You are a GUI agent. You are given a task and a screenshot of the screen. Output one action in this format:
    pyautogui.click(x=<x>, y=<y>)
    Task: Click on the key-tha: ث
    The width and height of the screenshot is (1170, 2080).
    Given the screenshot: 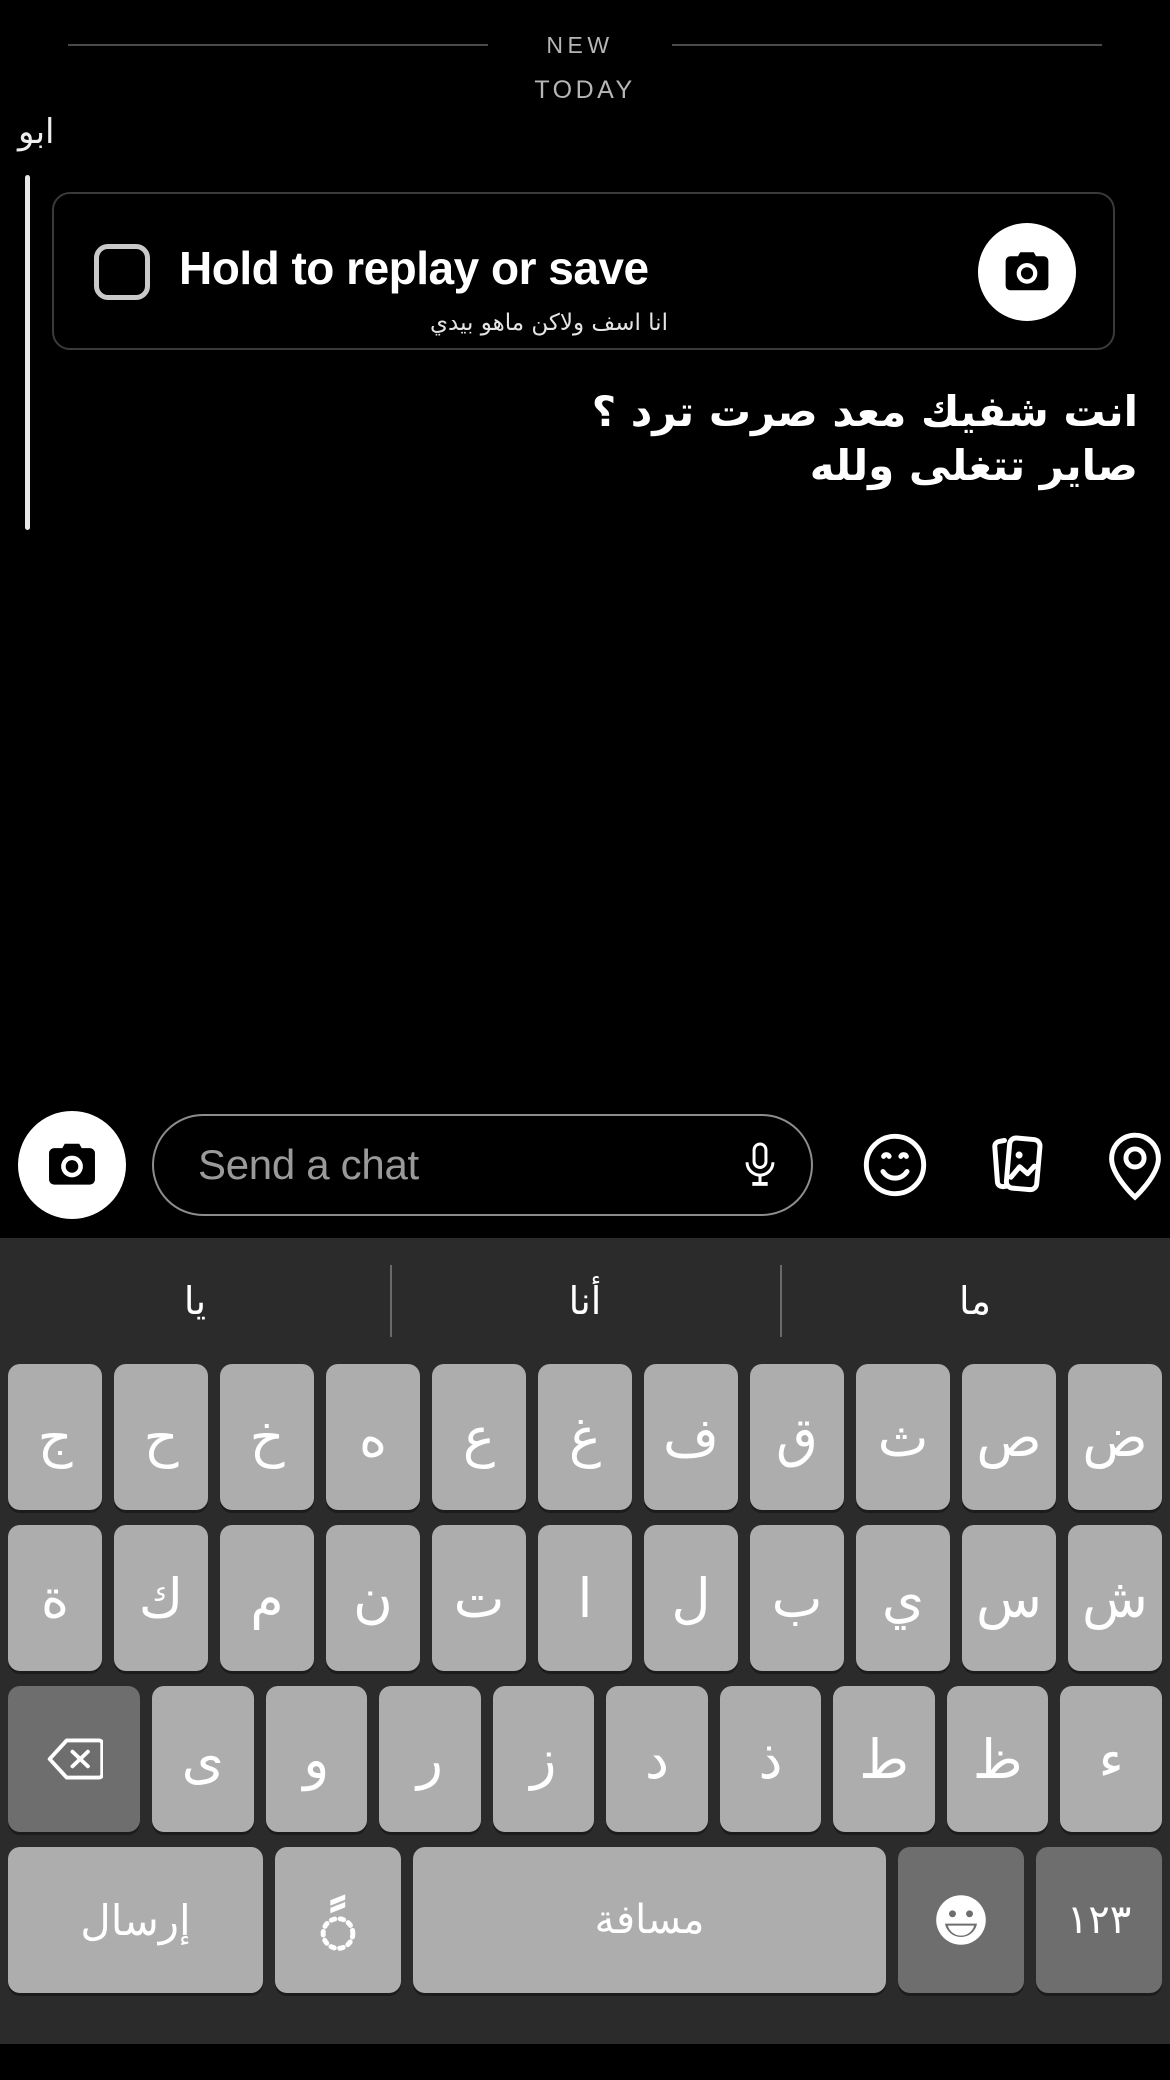 What is the action you would take?
    pyautogui.click(x=903, y=1437)
    